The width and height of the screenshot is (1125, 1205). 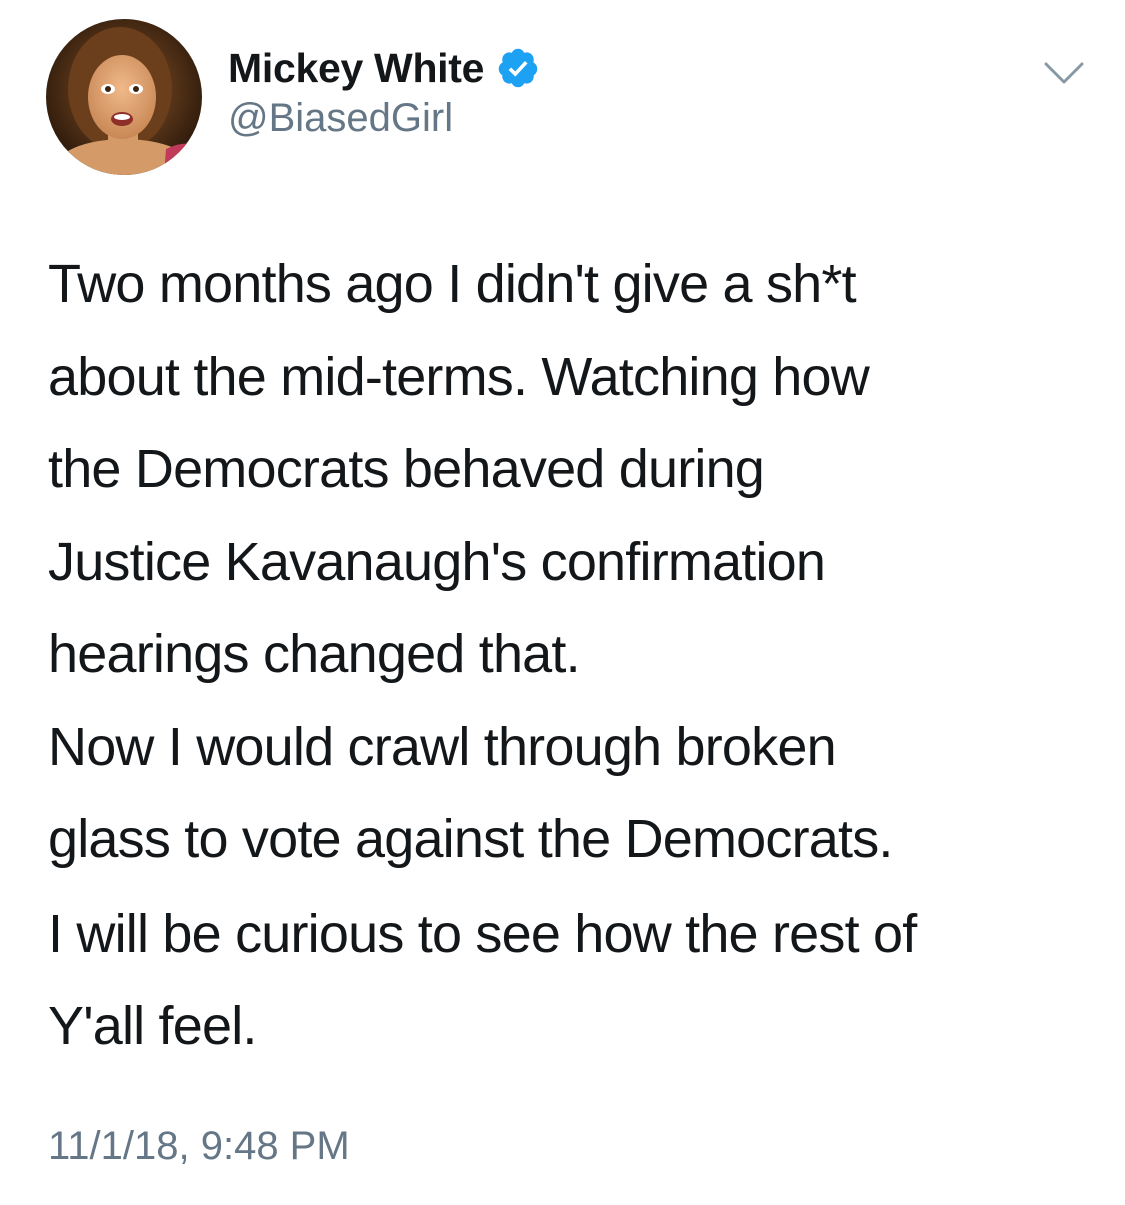 What do you see at coordinates (482, 933) in the screenshot?
I see `tweet-line: I will be curious to see how the rest of` at bounding box center [482, 933].